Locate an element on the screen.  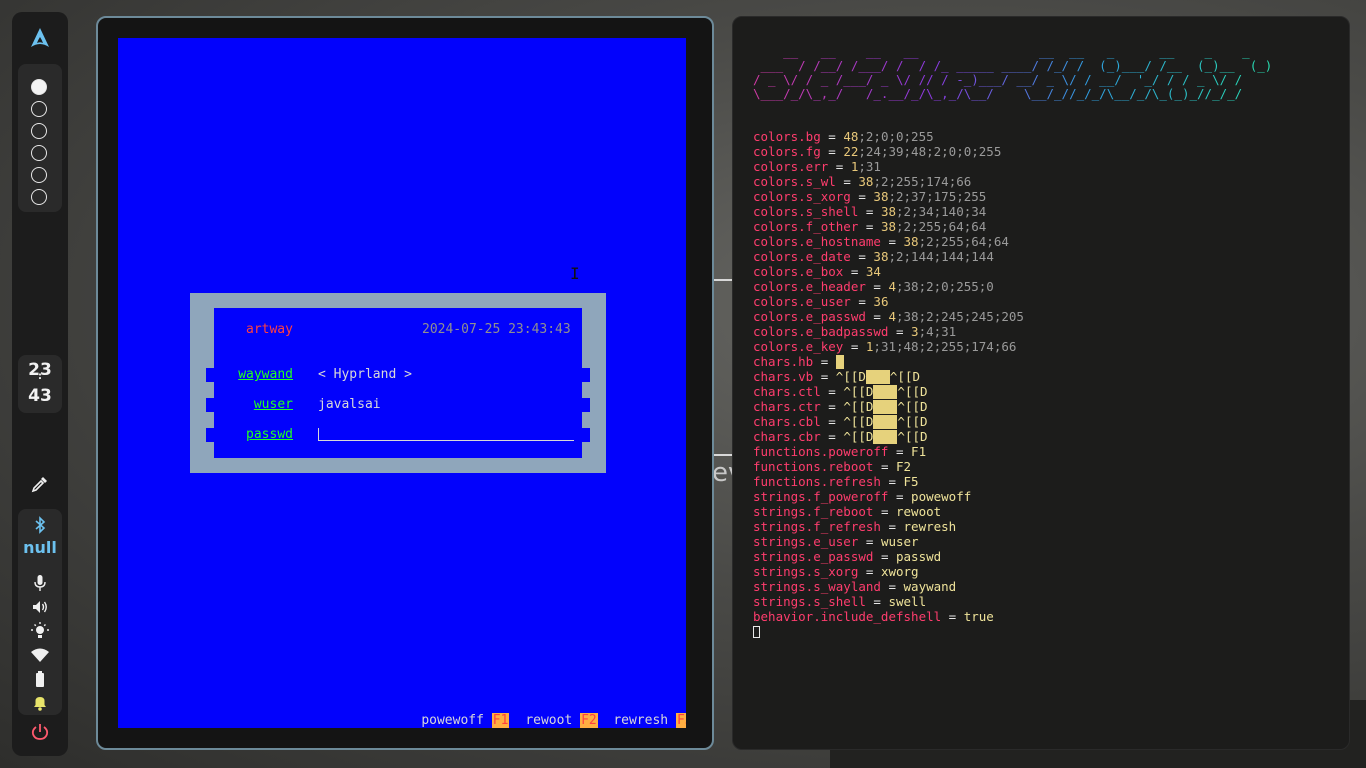
config-value-rest: ;31;48;2;255;174;66 is located at coordinates (945, 346).